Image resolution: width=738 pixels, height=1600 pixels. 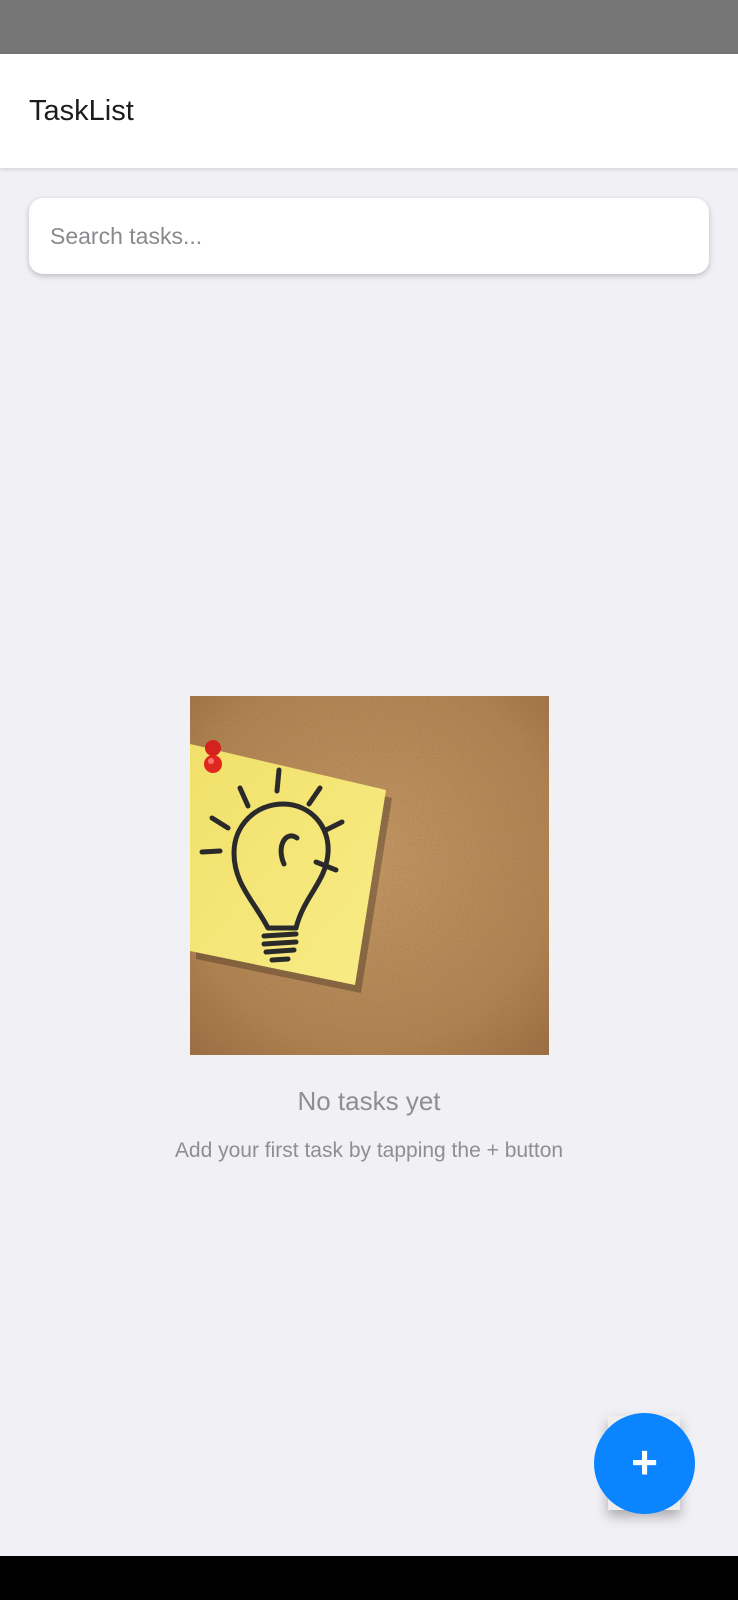 I want to click on search-box, so click(x=369, y=236).